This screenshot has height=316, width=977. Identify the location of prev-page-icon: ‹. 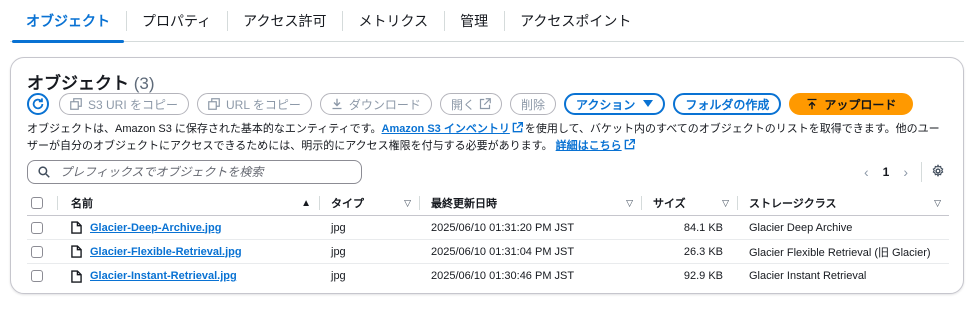
(866, 172).